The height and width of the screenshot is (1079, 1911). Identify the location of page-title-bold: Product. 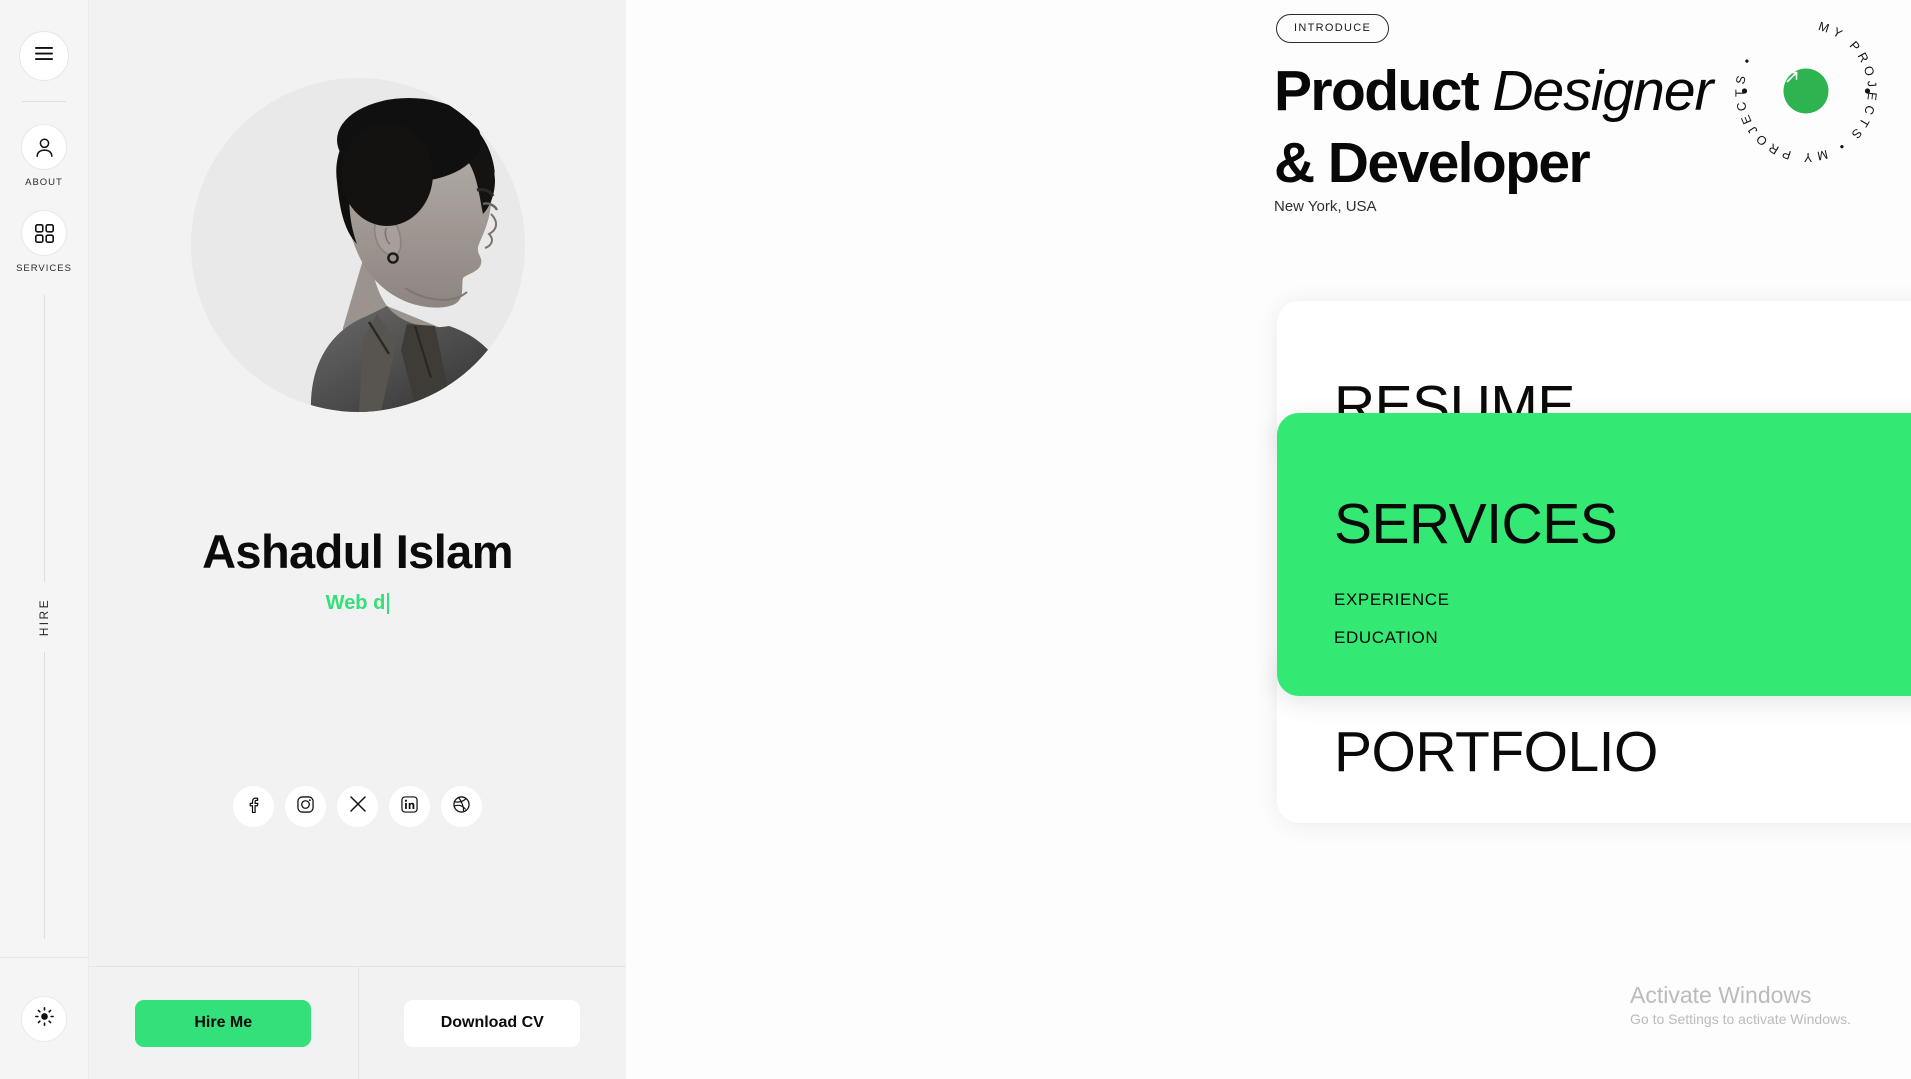
(1377, 91).